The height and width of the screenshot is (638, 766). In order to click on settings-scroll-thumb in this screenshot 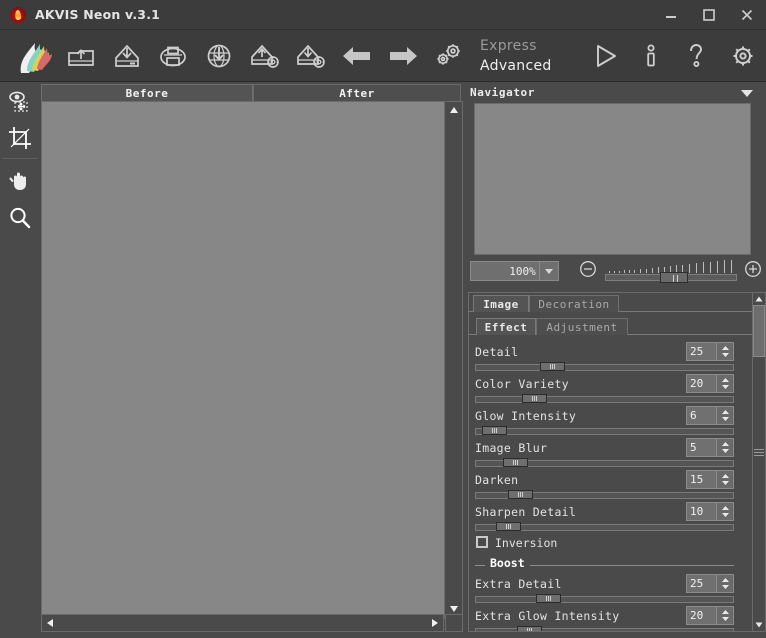, I will do `click(759, 331)`.